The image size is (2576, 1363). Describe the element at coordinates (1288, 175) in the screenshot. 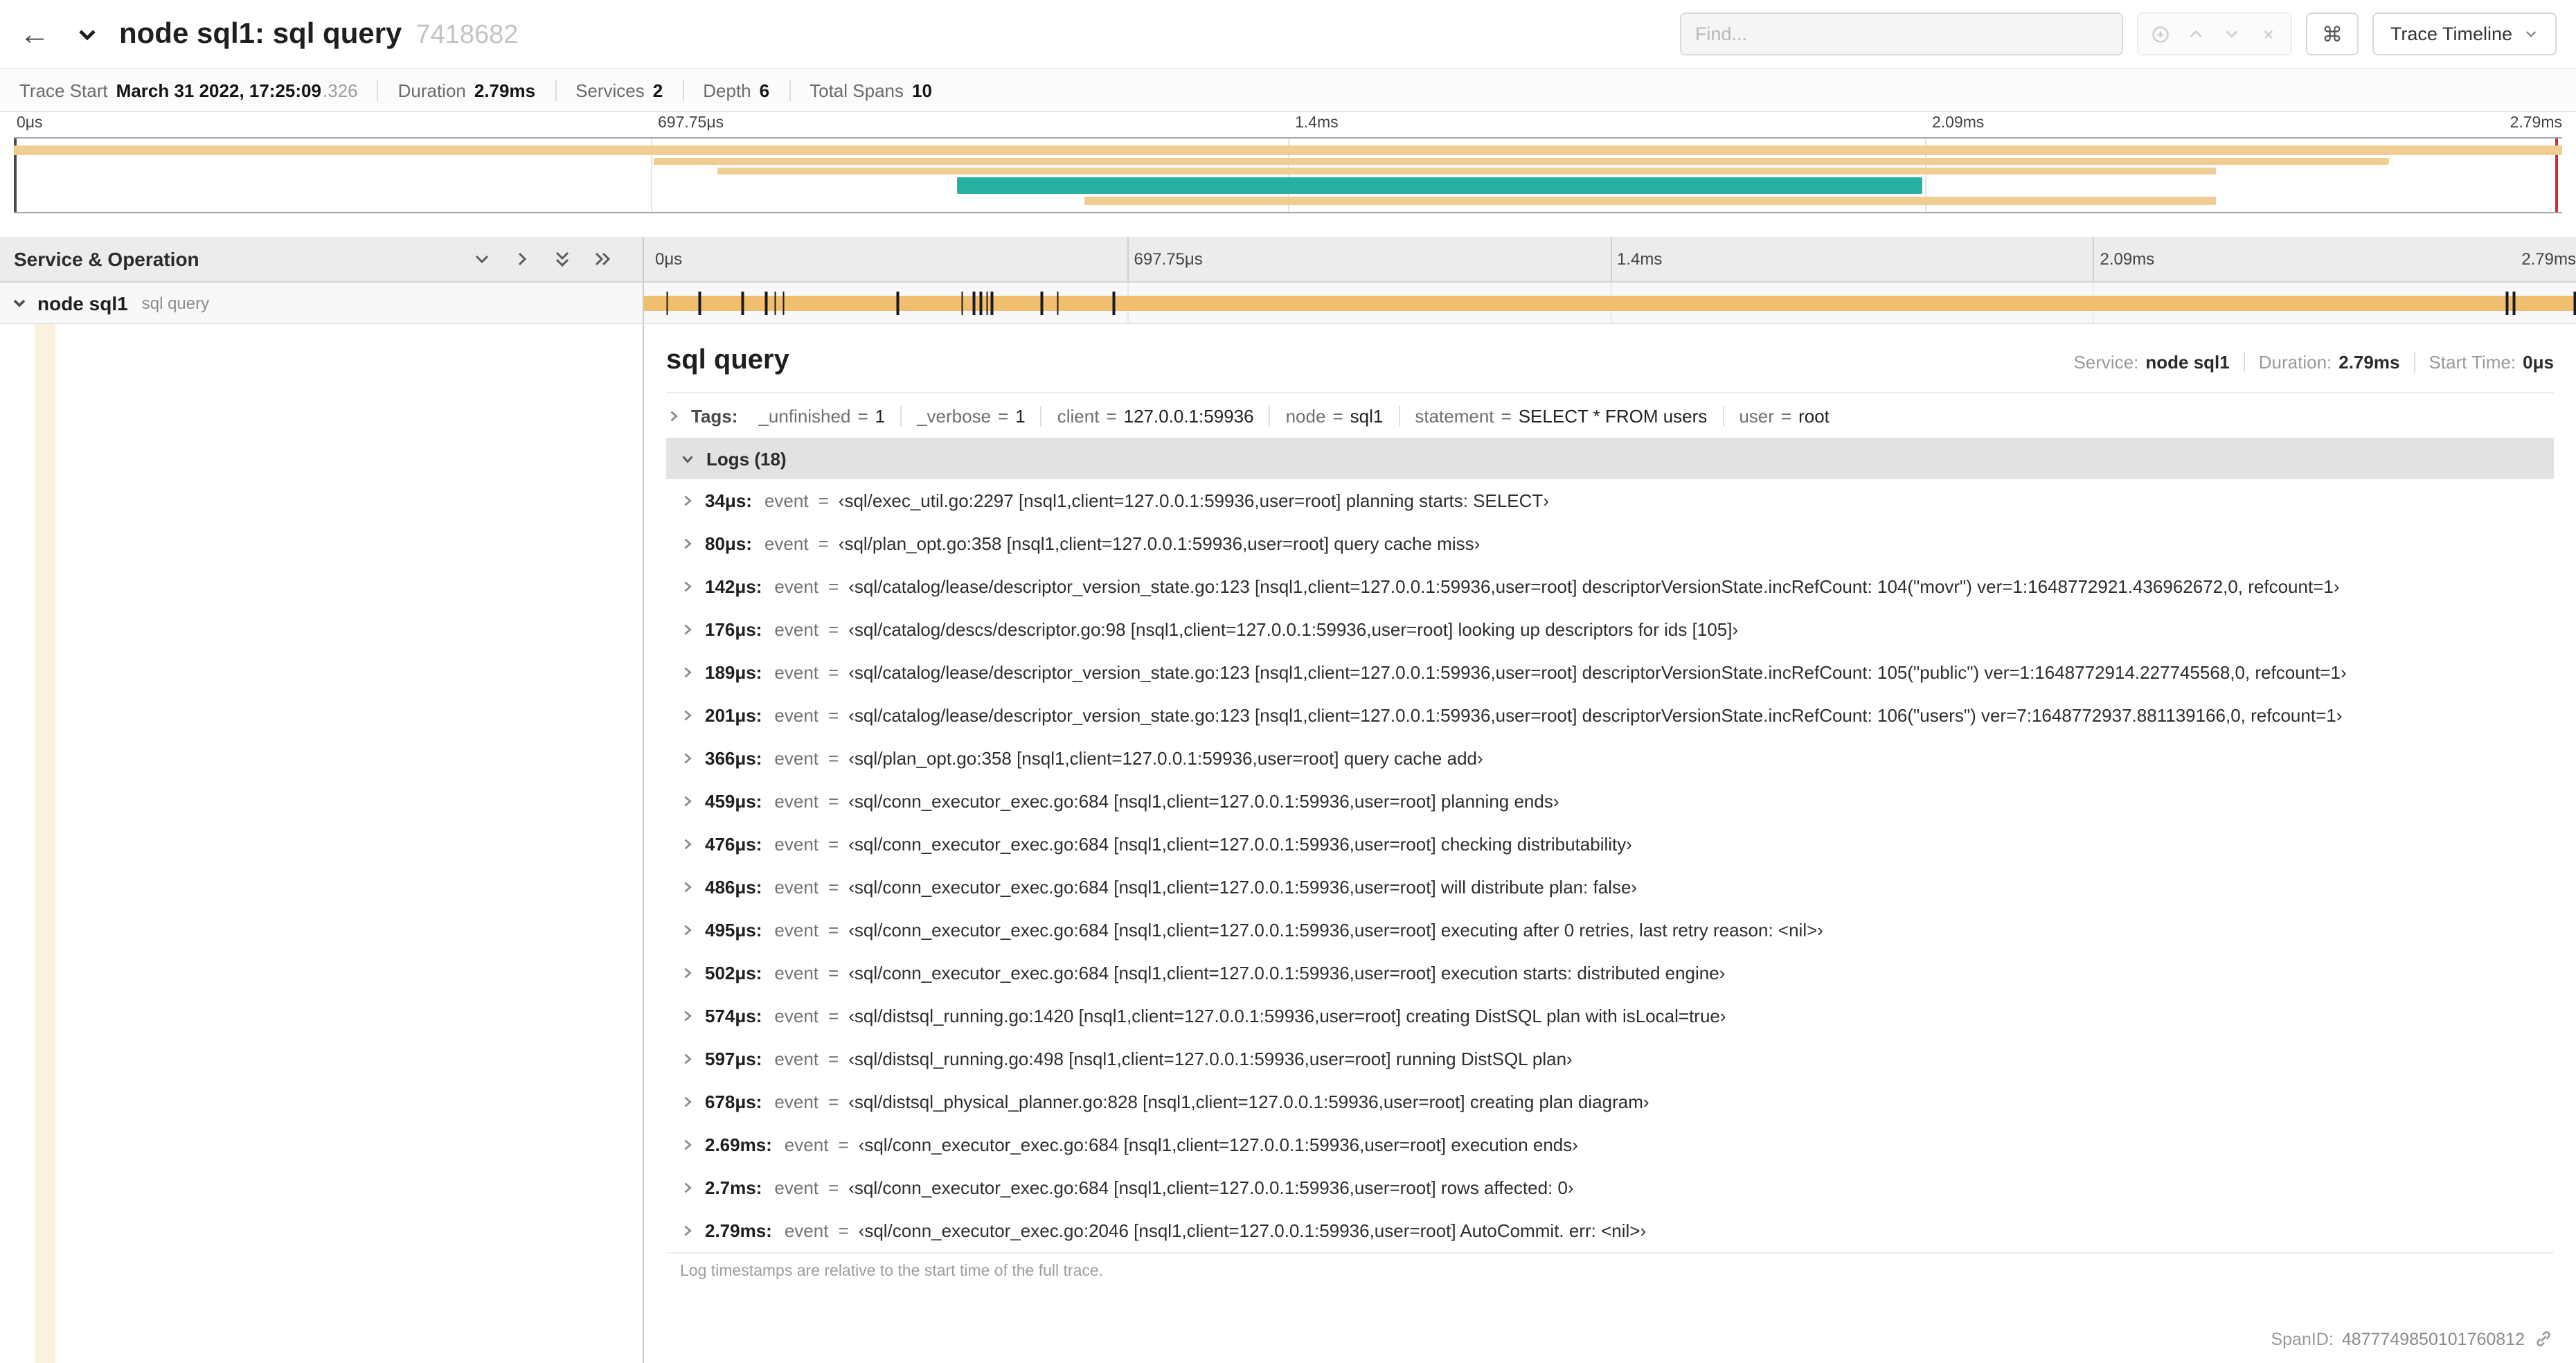

I see `minimap-canvas` at that location.